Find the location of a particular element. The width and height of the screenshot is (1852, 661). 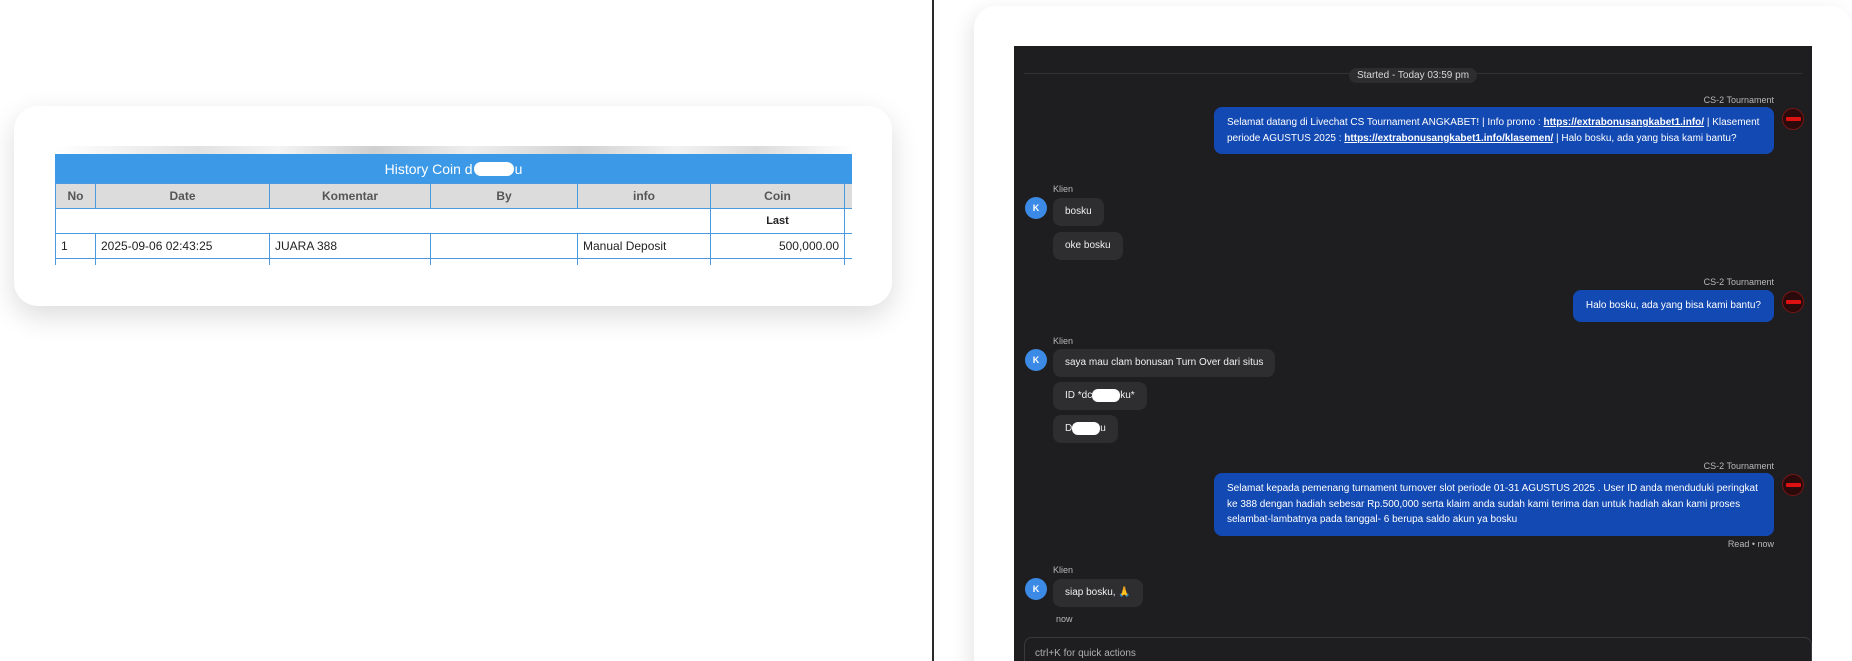

col-komentar: Komentar is located at coordinates (350, 196).